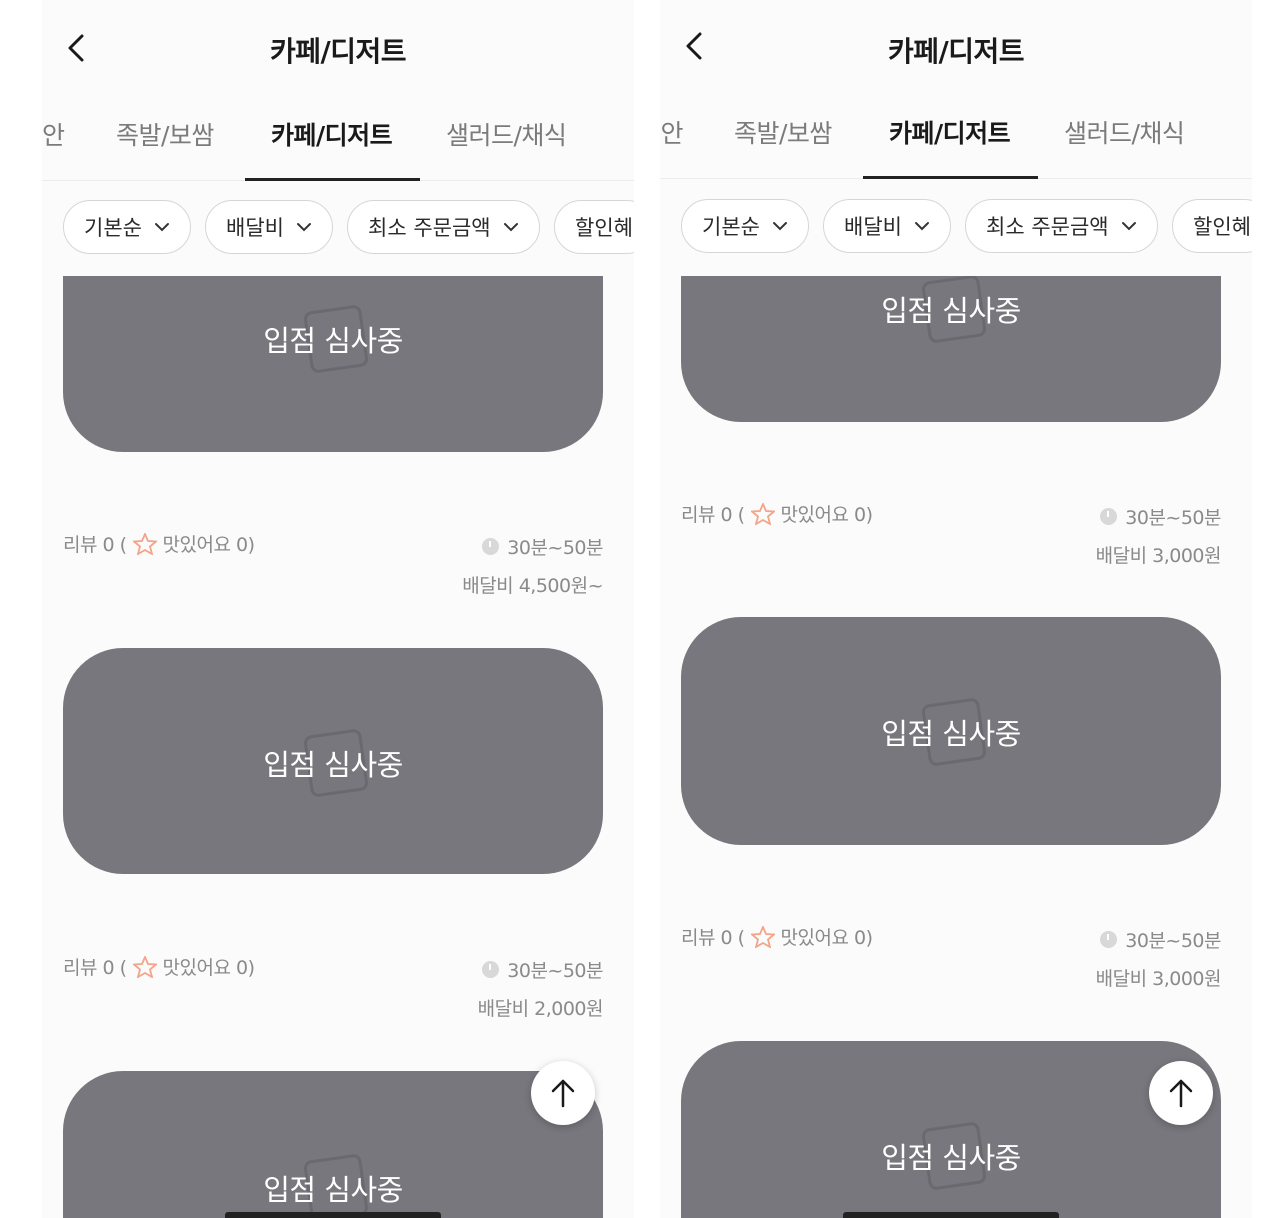  What do you see at coordinates (532, 565) in the screenshot?
I see `store-delivery-info: 30분~50분 배달비 4,500원~` at bounding box center [532, 565].